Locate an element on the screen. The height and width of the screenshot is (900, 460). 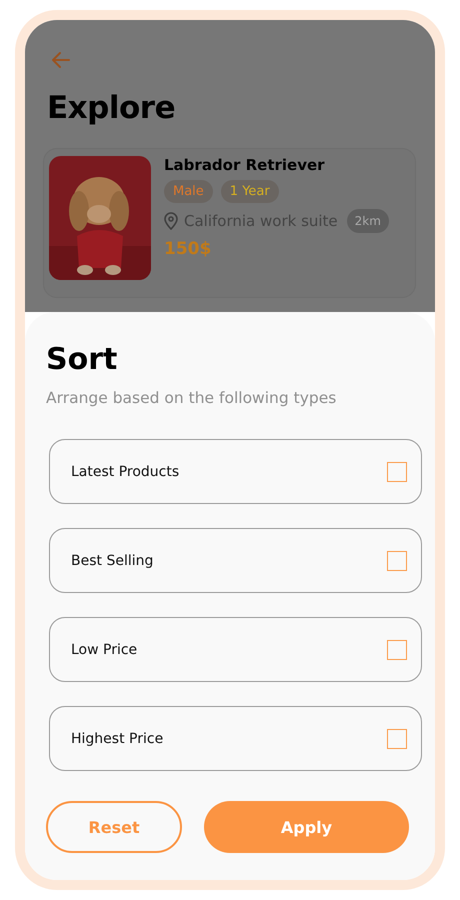
page-title: Explore is located at coordinates (111, 108).